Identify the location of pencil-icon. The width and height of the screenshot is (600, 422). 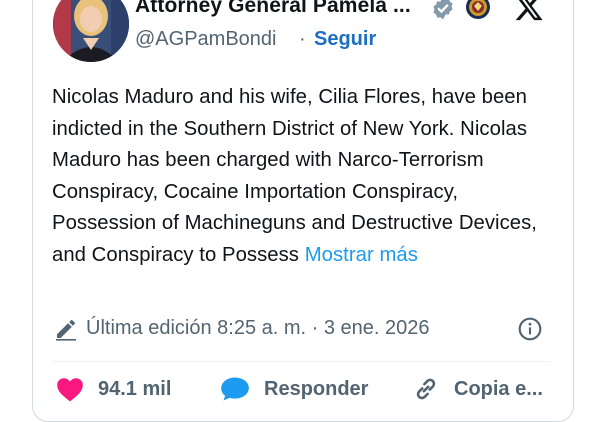
(66, 330).